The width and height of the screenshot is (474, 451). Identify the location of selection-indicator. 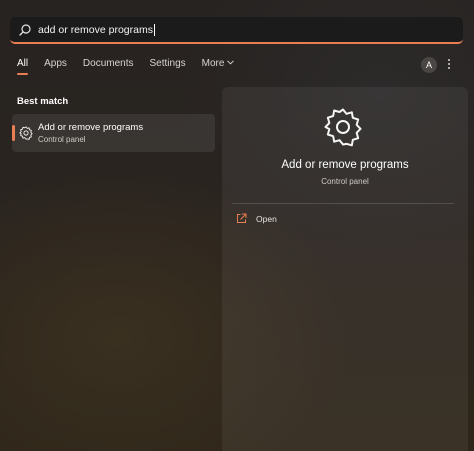
(13, 133).